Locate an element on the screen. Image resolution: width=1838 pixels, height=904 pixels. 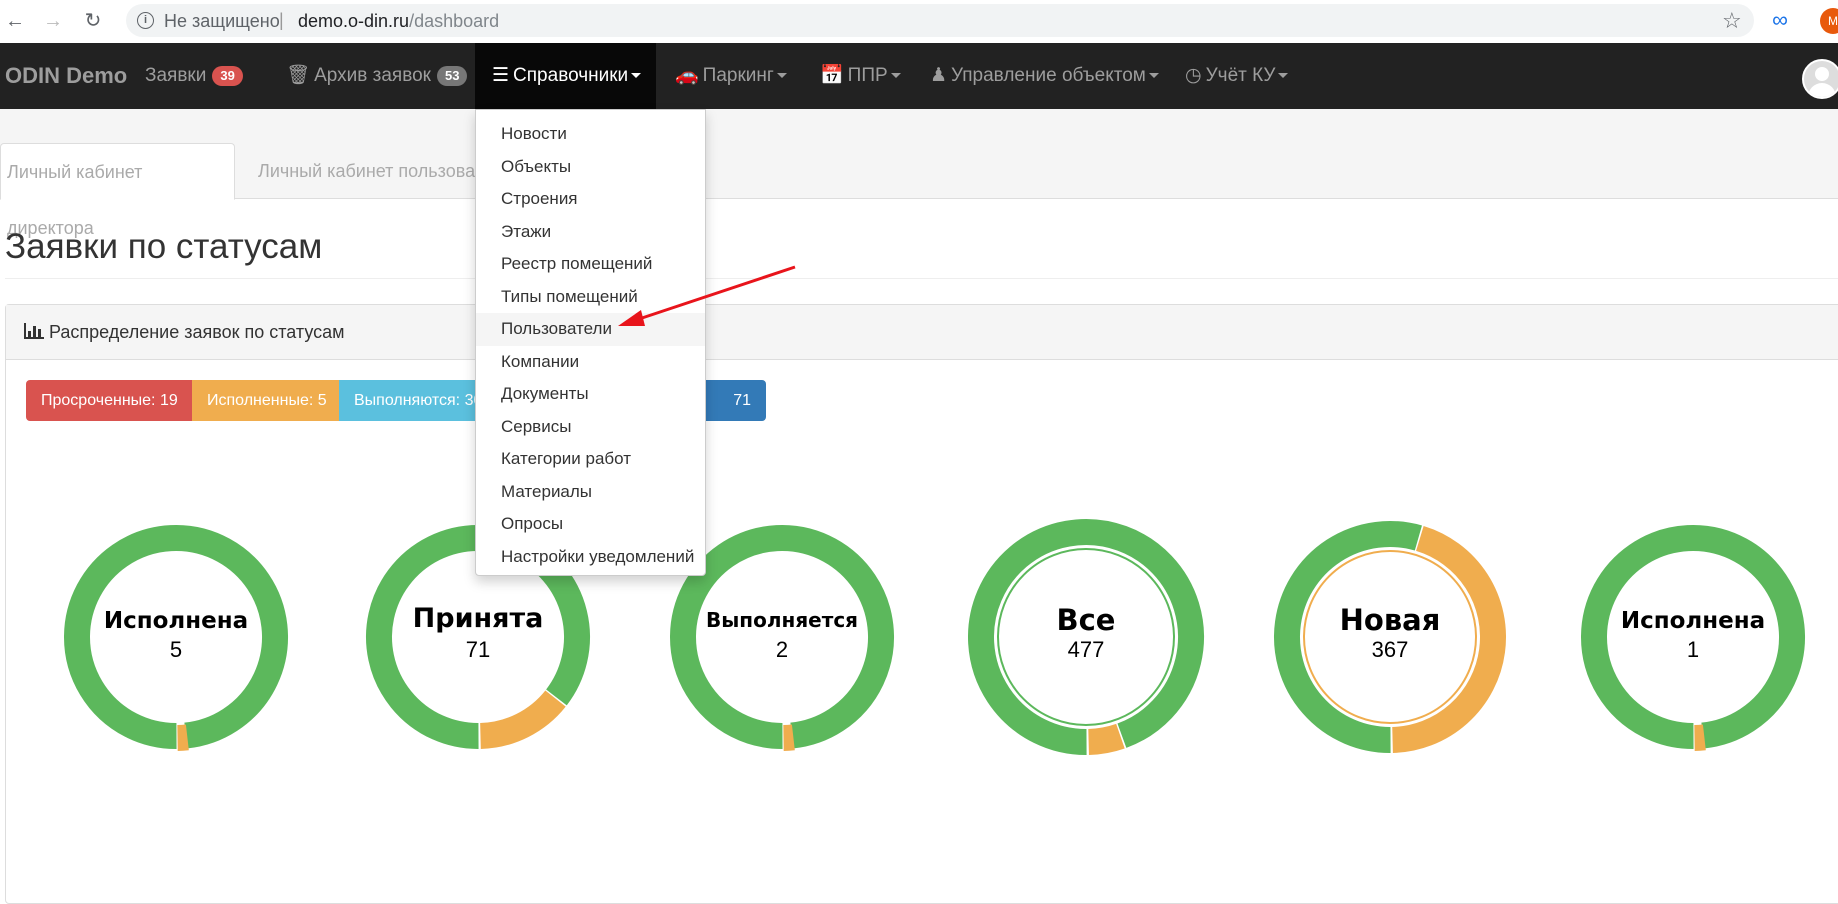
nav-utilities-label: Учёт КУ is located at coordinates (1240, 75).